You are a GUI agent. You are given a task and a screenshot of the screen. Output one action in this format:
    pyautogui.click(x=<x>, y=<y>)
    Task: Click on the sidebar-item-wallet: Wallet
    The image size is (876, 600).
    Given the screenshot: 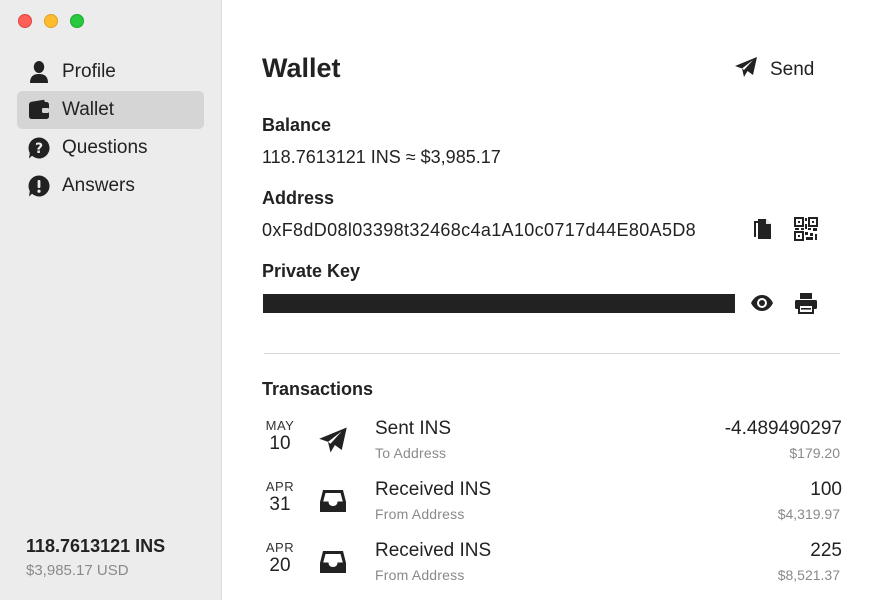 What is the action you would take?
    pyautogui.click(x=110, y=110)
    